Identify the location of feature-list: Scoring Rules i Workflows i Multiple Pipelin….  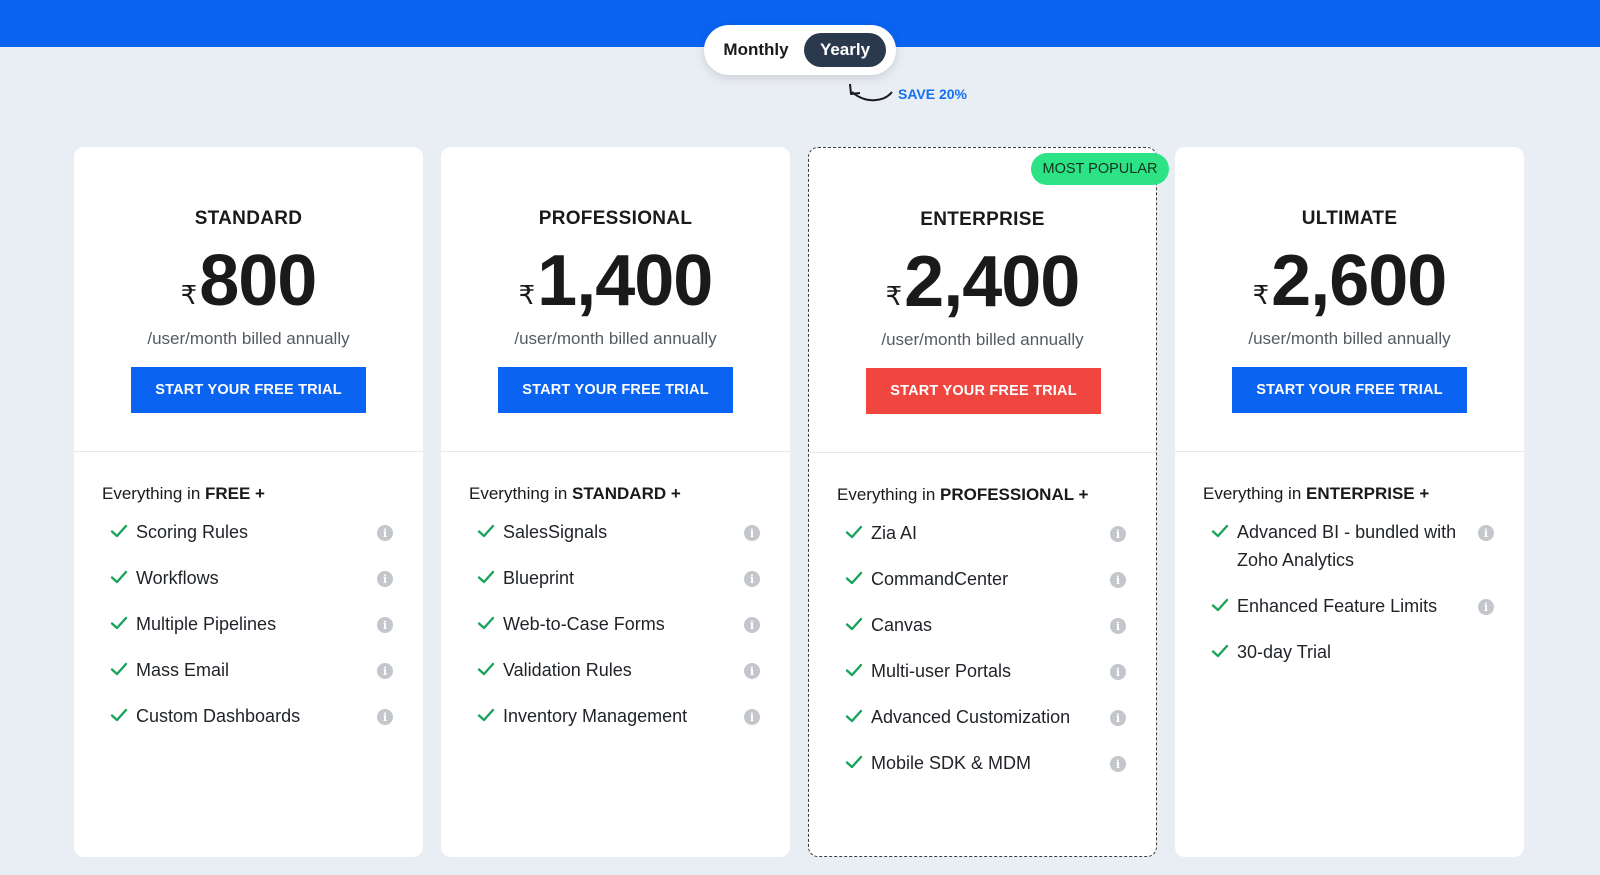
(248, 624).